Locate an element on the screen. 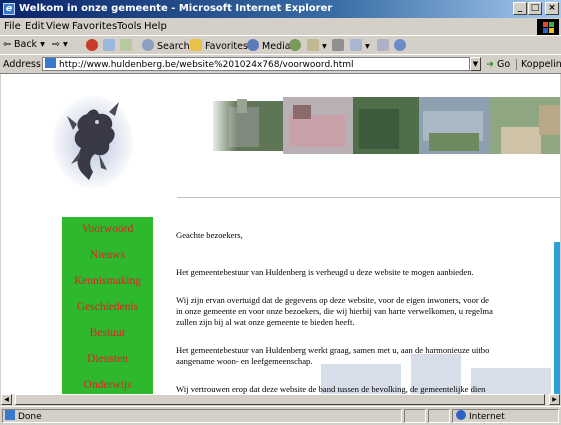 The width and height of the screenshot is (561, 425). history-icon is located at coordinates (295, 45).